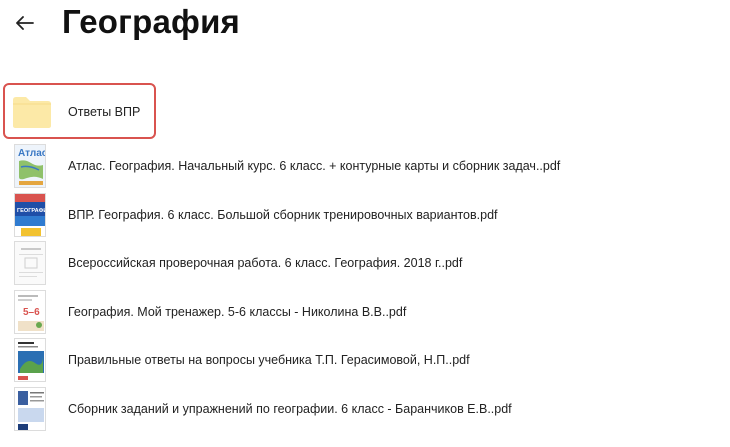 This screenshot has height=447, width=730. Describe the element at coordinates (31, 211) in the screenshot. I see `svg-text: ГЕОГРАФИЯ` at that location.